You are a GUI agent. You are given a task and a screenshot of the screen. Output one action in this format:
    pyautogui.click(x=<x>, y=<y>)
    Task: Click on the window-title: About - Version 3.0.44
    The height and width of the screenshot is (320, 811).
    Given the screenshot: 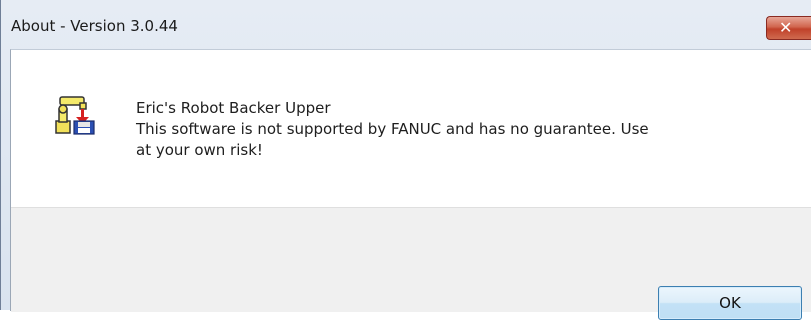 What is the action you would take?
    pyautogui.click(x=94, y=26)
    